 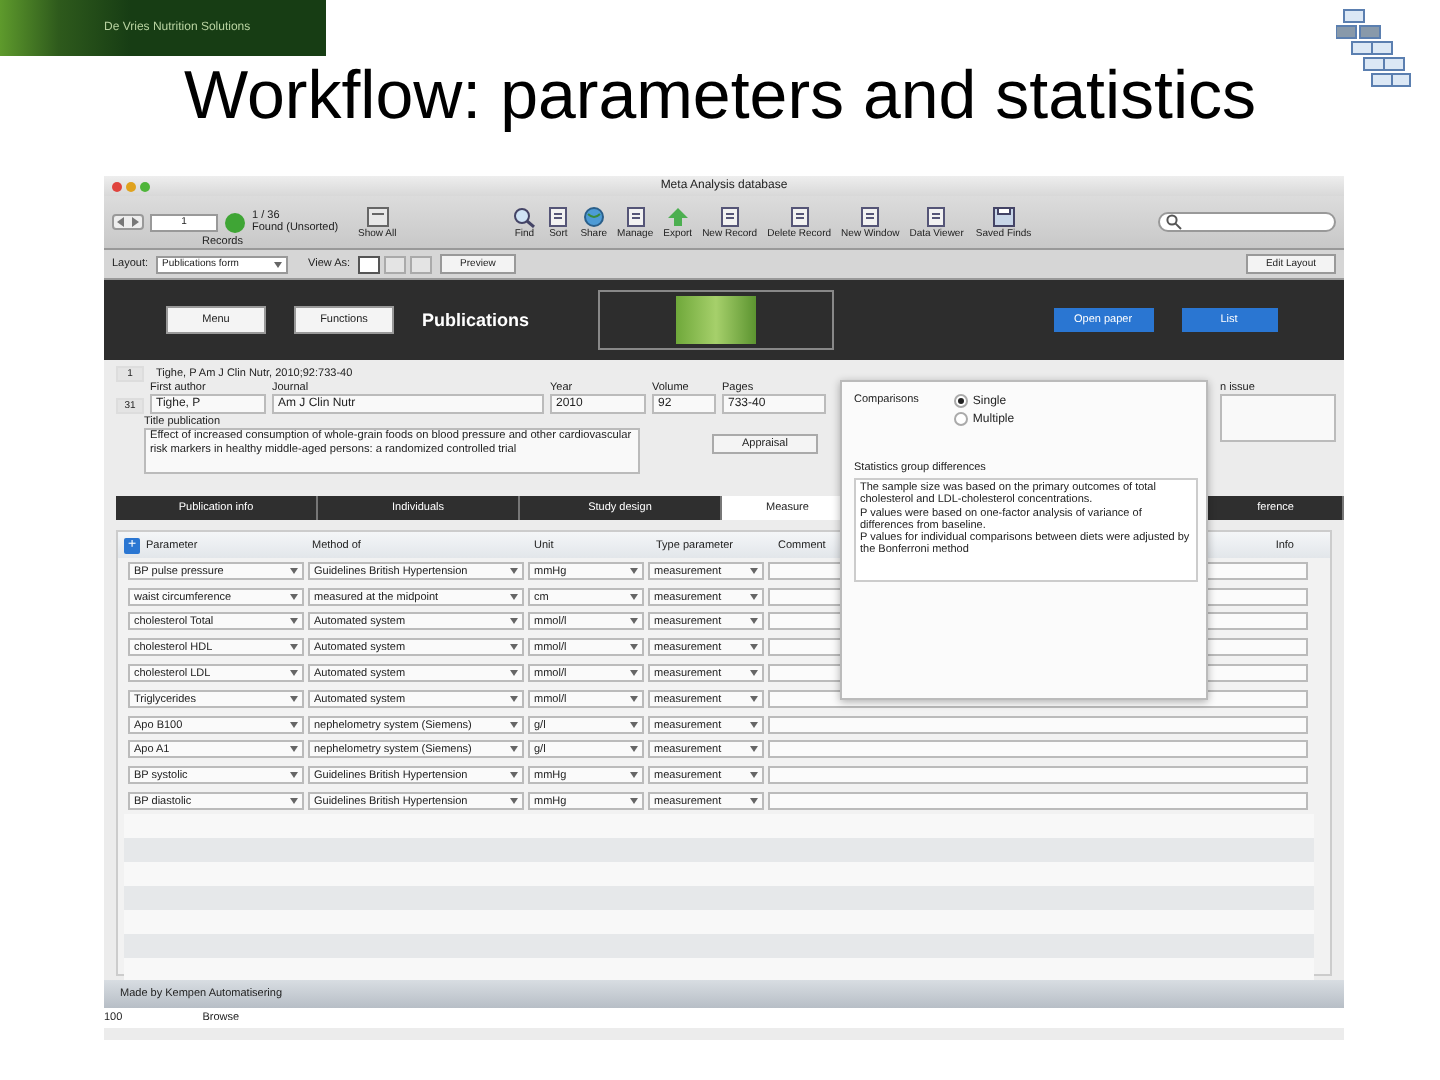 What do you see at coordinates (235, 222) in the screenshot?
I see `found-pie-icon` at bounding box center [235, 222].